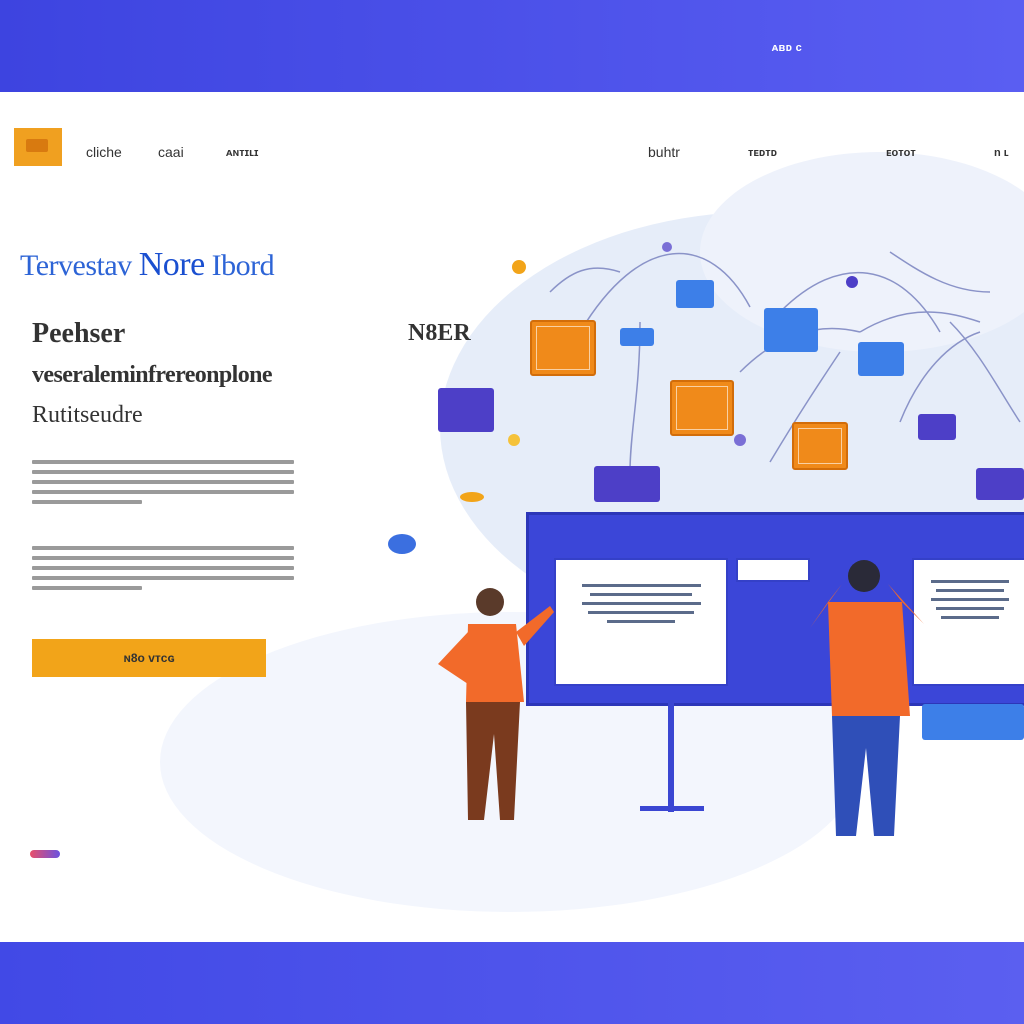 This screenshot has height=1024, width=1024. Describe the element at coordinates (1001, 153) in the screenshot. I see `nav-link-7: n ʟ` at that location.